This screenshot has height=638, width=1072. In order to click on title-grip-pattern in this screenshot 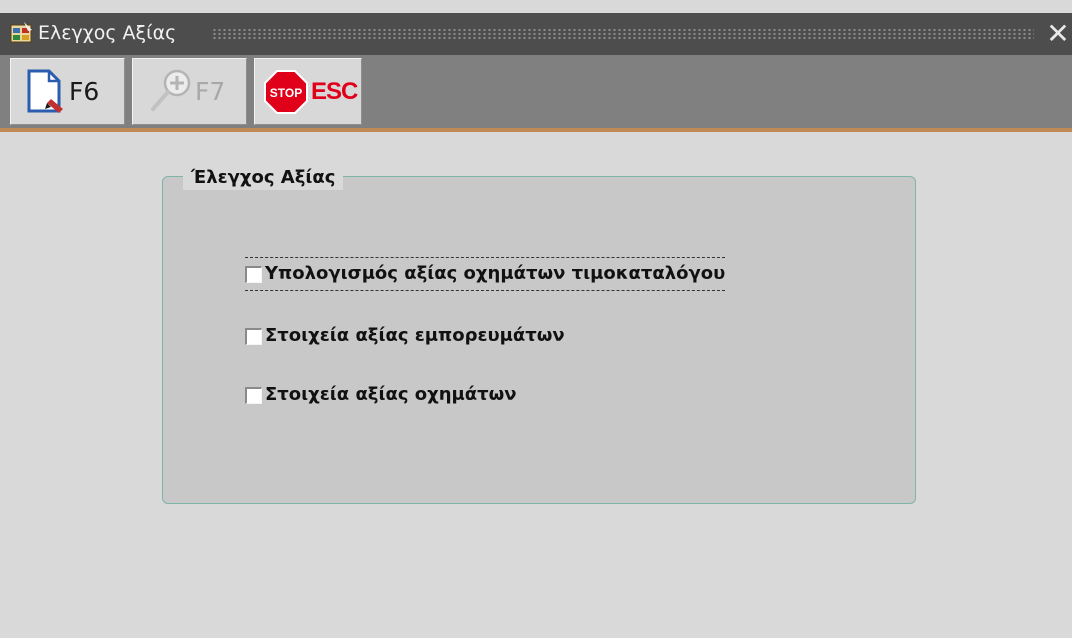, I will do `click(623, 34)`.